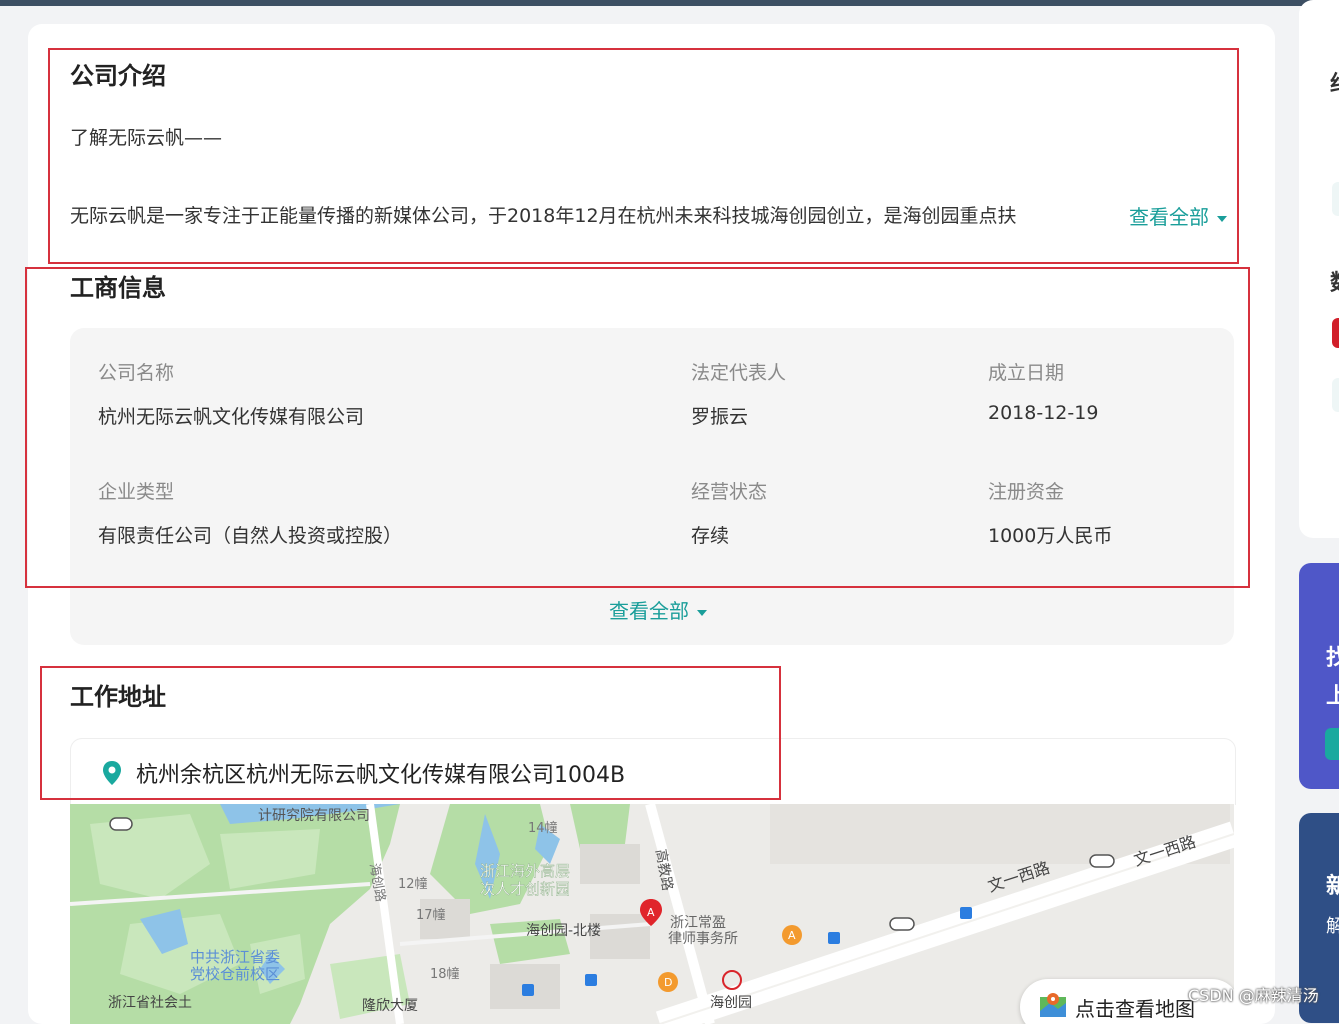 This screenshot has height=1024, width=1339. Describe the element at coordinates (1332, 658) in the screenshot. I see `promo-text: 找` at that location.